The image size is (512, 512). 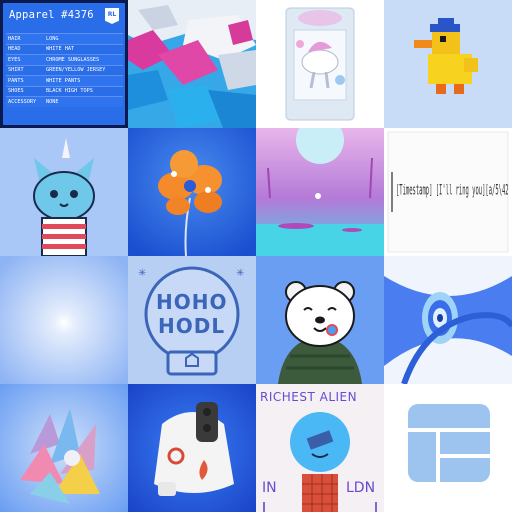 I want to click on table-row: ACCESSORY NONE, so click(x=64, y=101).